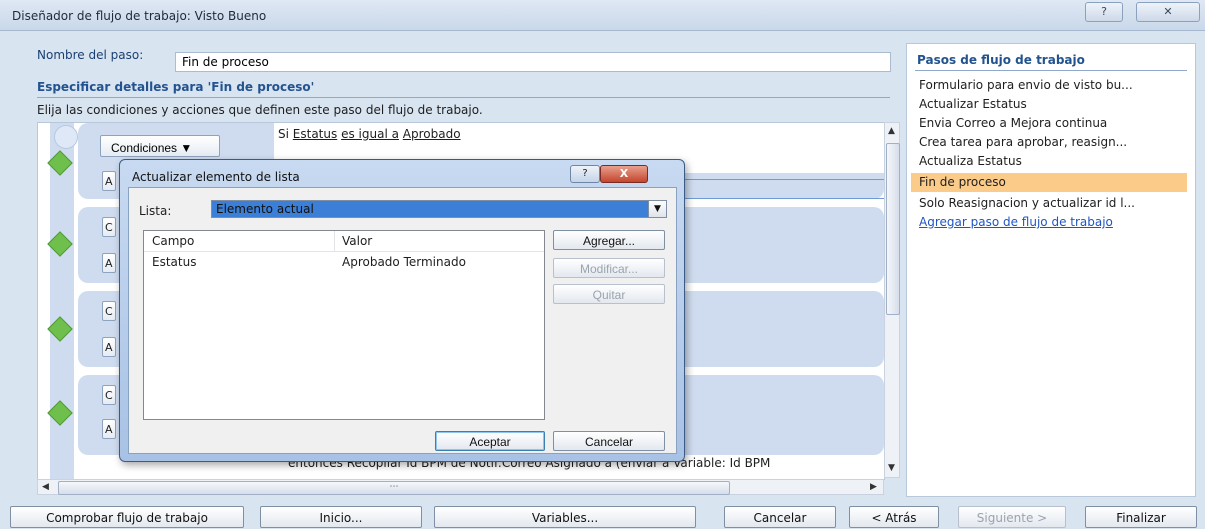  I want to click on workflow-step-item: Actualizar Estatus, so click(1049, 104).